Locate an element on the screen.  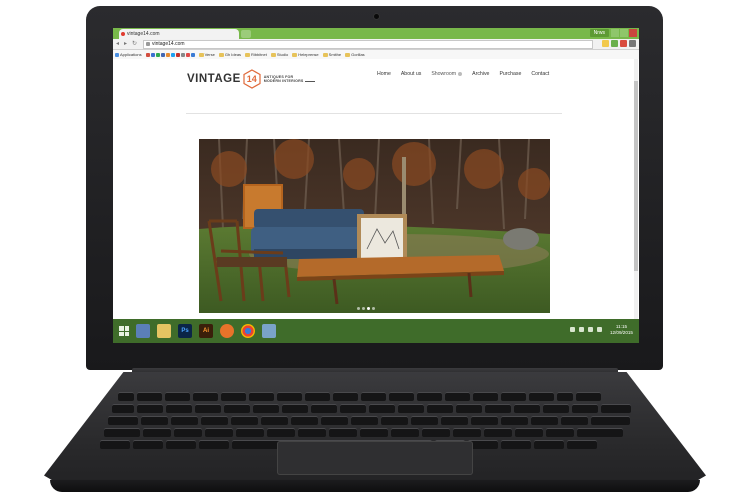
system-tray: 11:15 12/09/2015 is located at coordinates (601, 329).